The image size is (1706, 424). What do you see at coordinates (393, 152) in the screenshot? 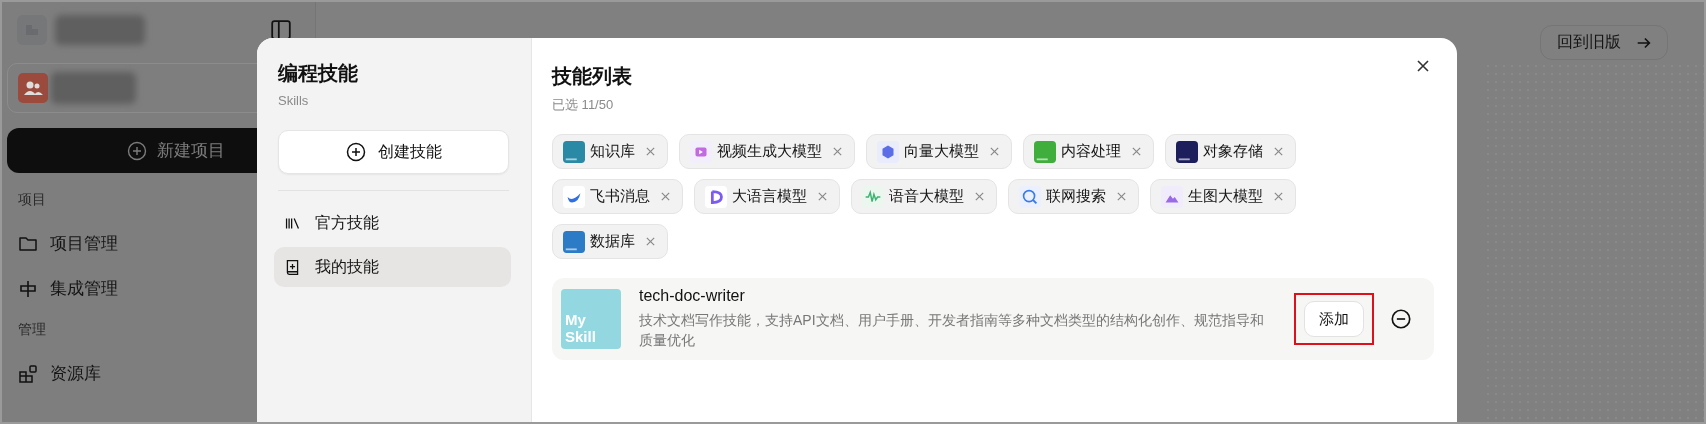
I see `create-skill-button: 创建技能` at bounding box center [393, 152].